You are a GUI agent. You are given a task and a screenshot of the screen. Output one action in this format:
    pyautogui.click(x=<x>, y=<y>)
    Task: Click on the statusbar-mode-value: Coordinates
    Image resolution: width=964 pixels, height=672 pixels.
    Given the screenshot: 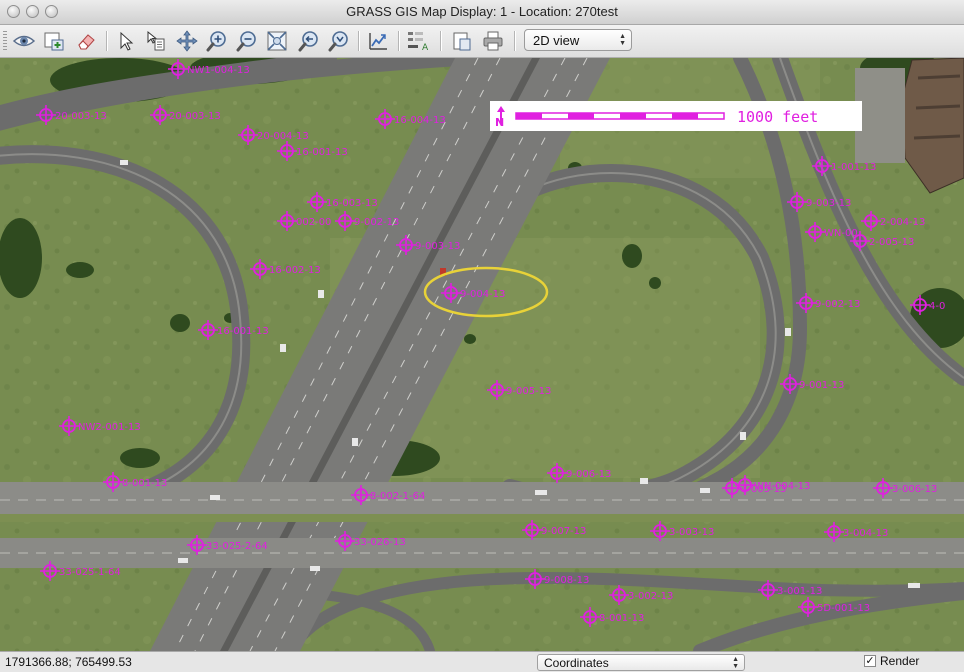 What is the action you would take?
    pyautogui.click(x=576, y=663)
    